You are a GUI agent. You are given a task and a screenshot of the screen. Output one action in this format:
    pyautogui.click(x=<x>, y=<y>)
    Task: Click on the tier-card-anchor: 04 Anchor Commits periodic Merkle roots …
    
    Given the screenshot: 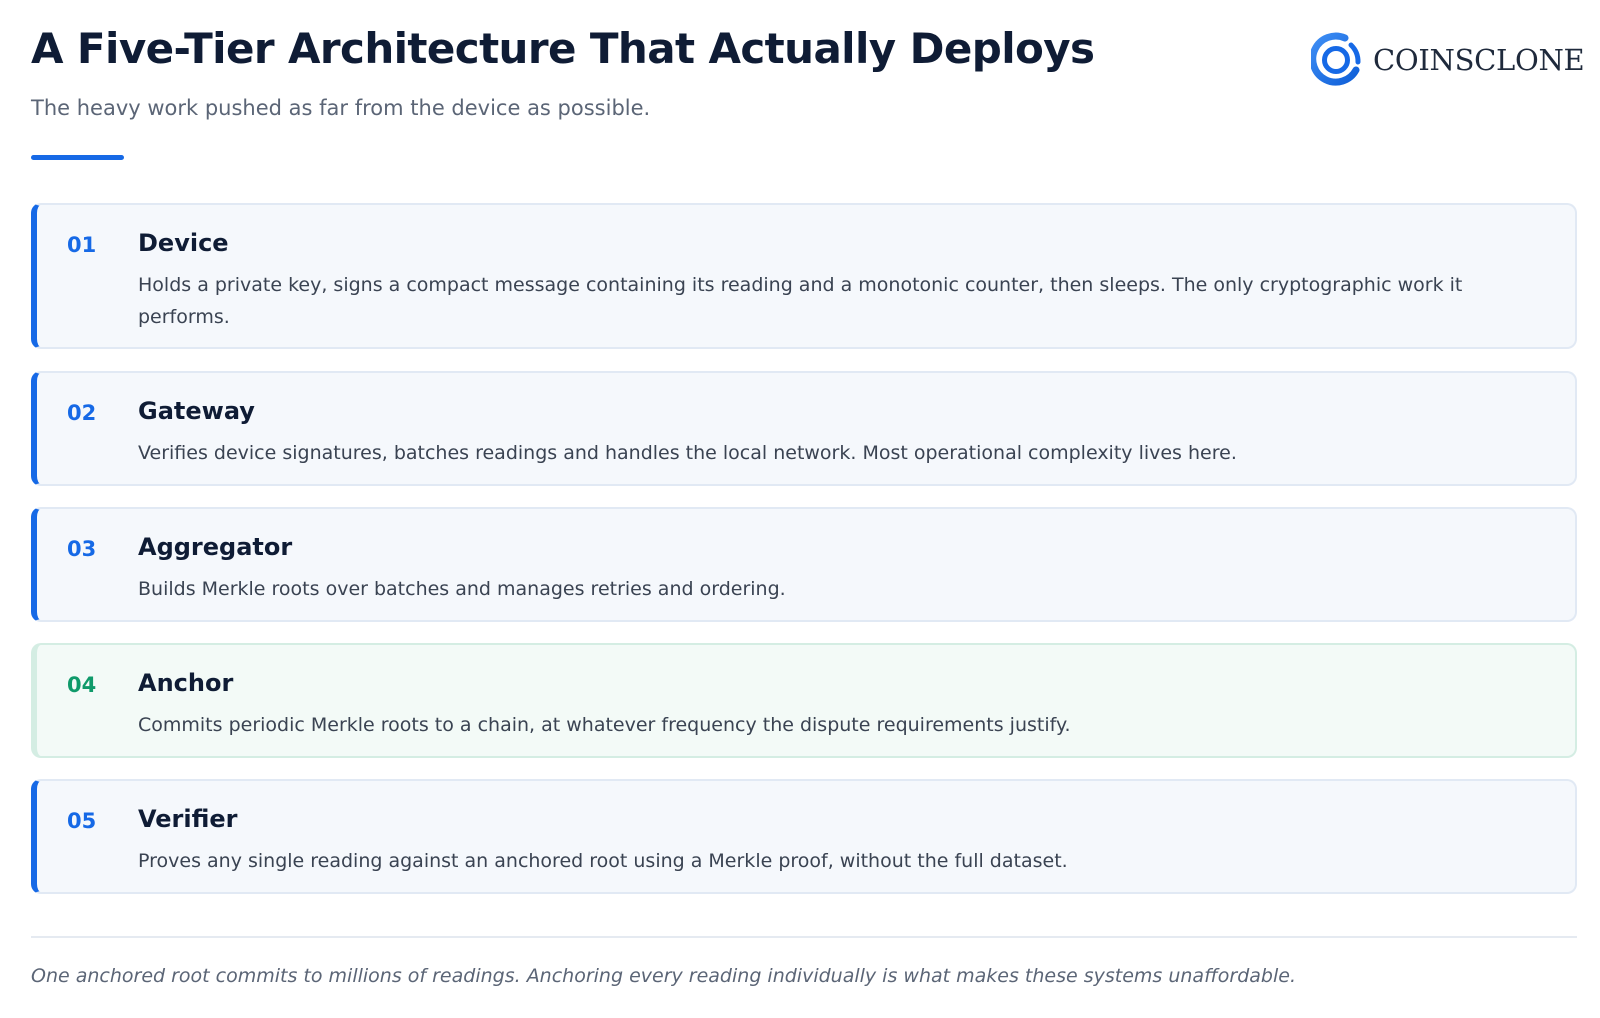 What is the action you would take?
    pyautogui.click(x=804, y=700)
    